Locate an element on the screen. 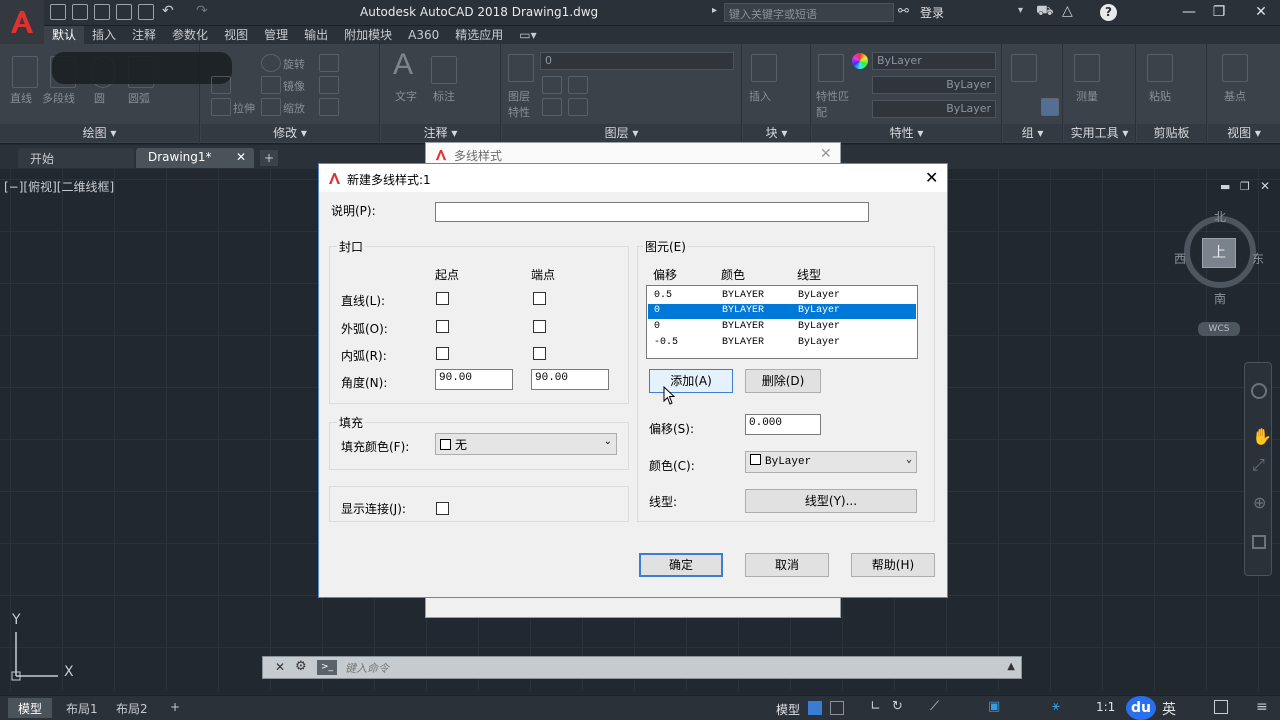 This screenshot has width=1280, height=720. text-tool-icon: A is located at coordinates (403, 65).